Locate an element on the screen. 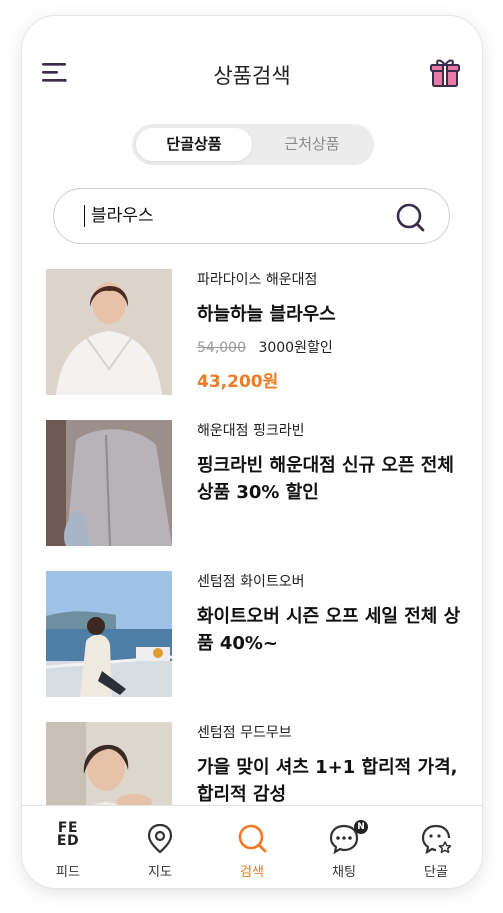  nav-label: 검색 is located at coordinates (252, 872).